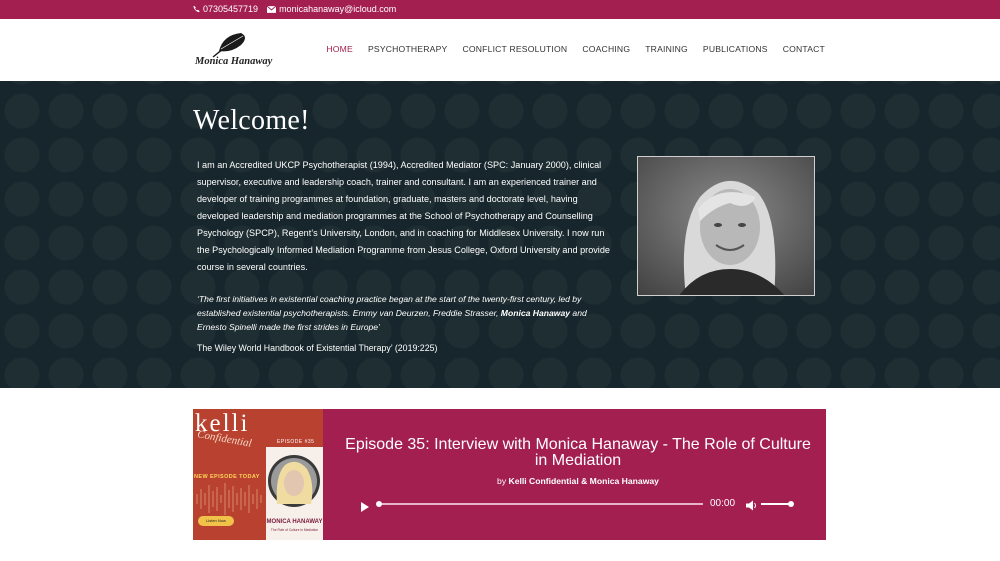 The image size is (1000, 561). What do you see at coordinates (234, 51) in the screenshot?
I see `site-logo: Monica Hanaway` at bounding box center [234, 51].